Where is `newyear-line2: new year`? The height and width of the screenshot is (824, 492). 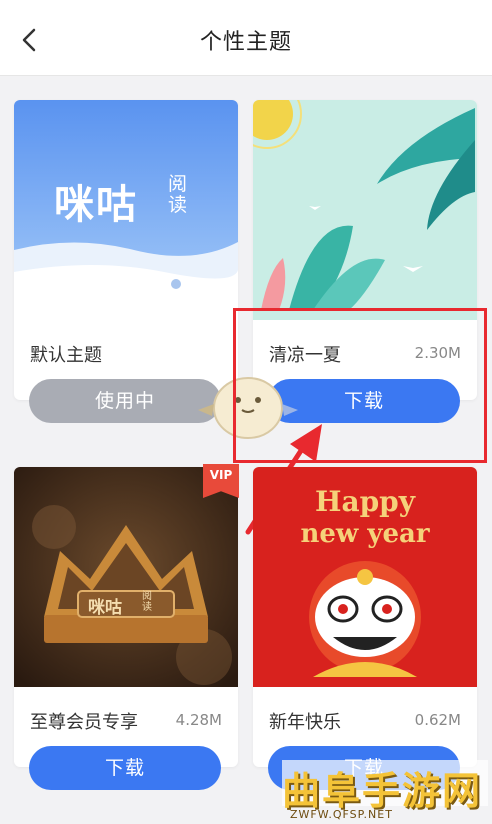
newyear-line2: new year is located at coordinates (365, 534).